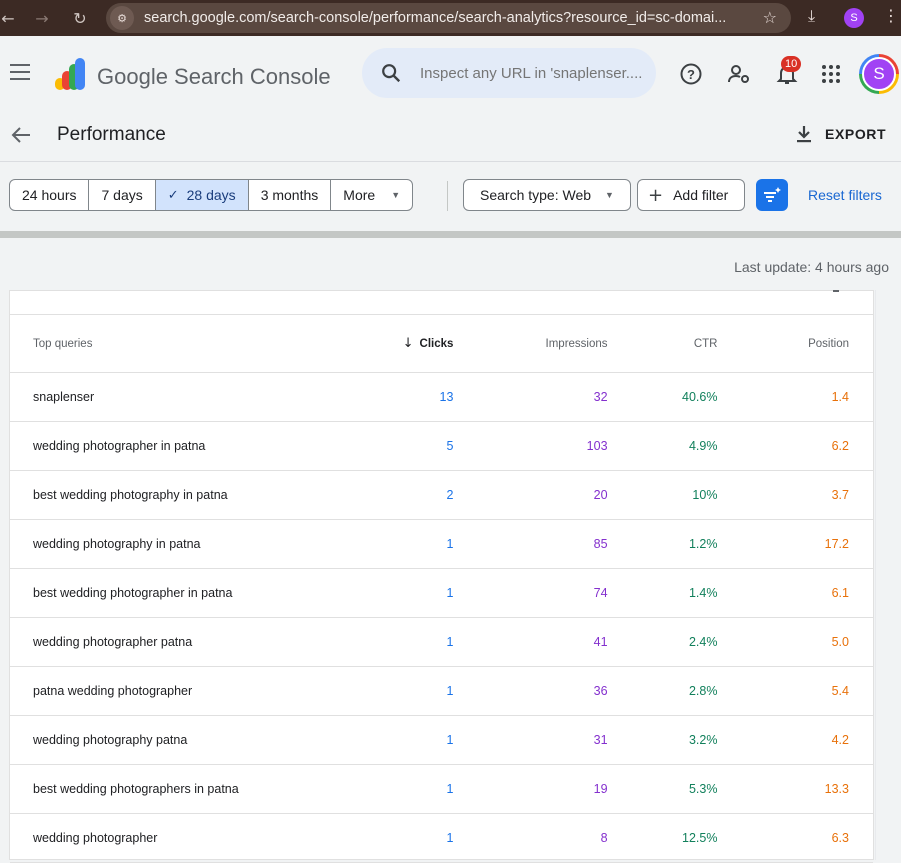 The height and width of the screenshot is (863, 901). Describe the element at coordinates (807, 789) in the screenshot. I see `cell-position: 13.3` at that location.